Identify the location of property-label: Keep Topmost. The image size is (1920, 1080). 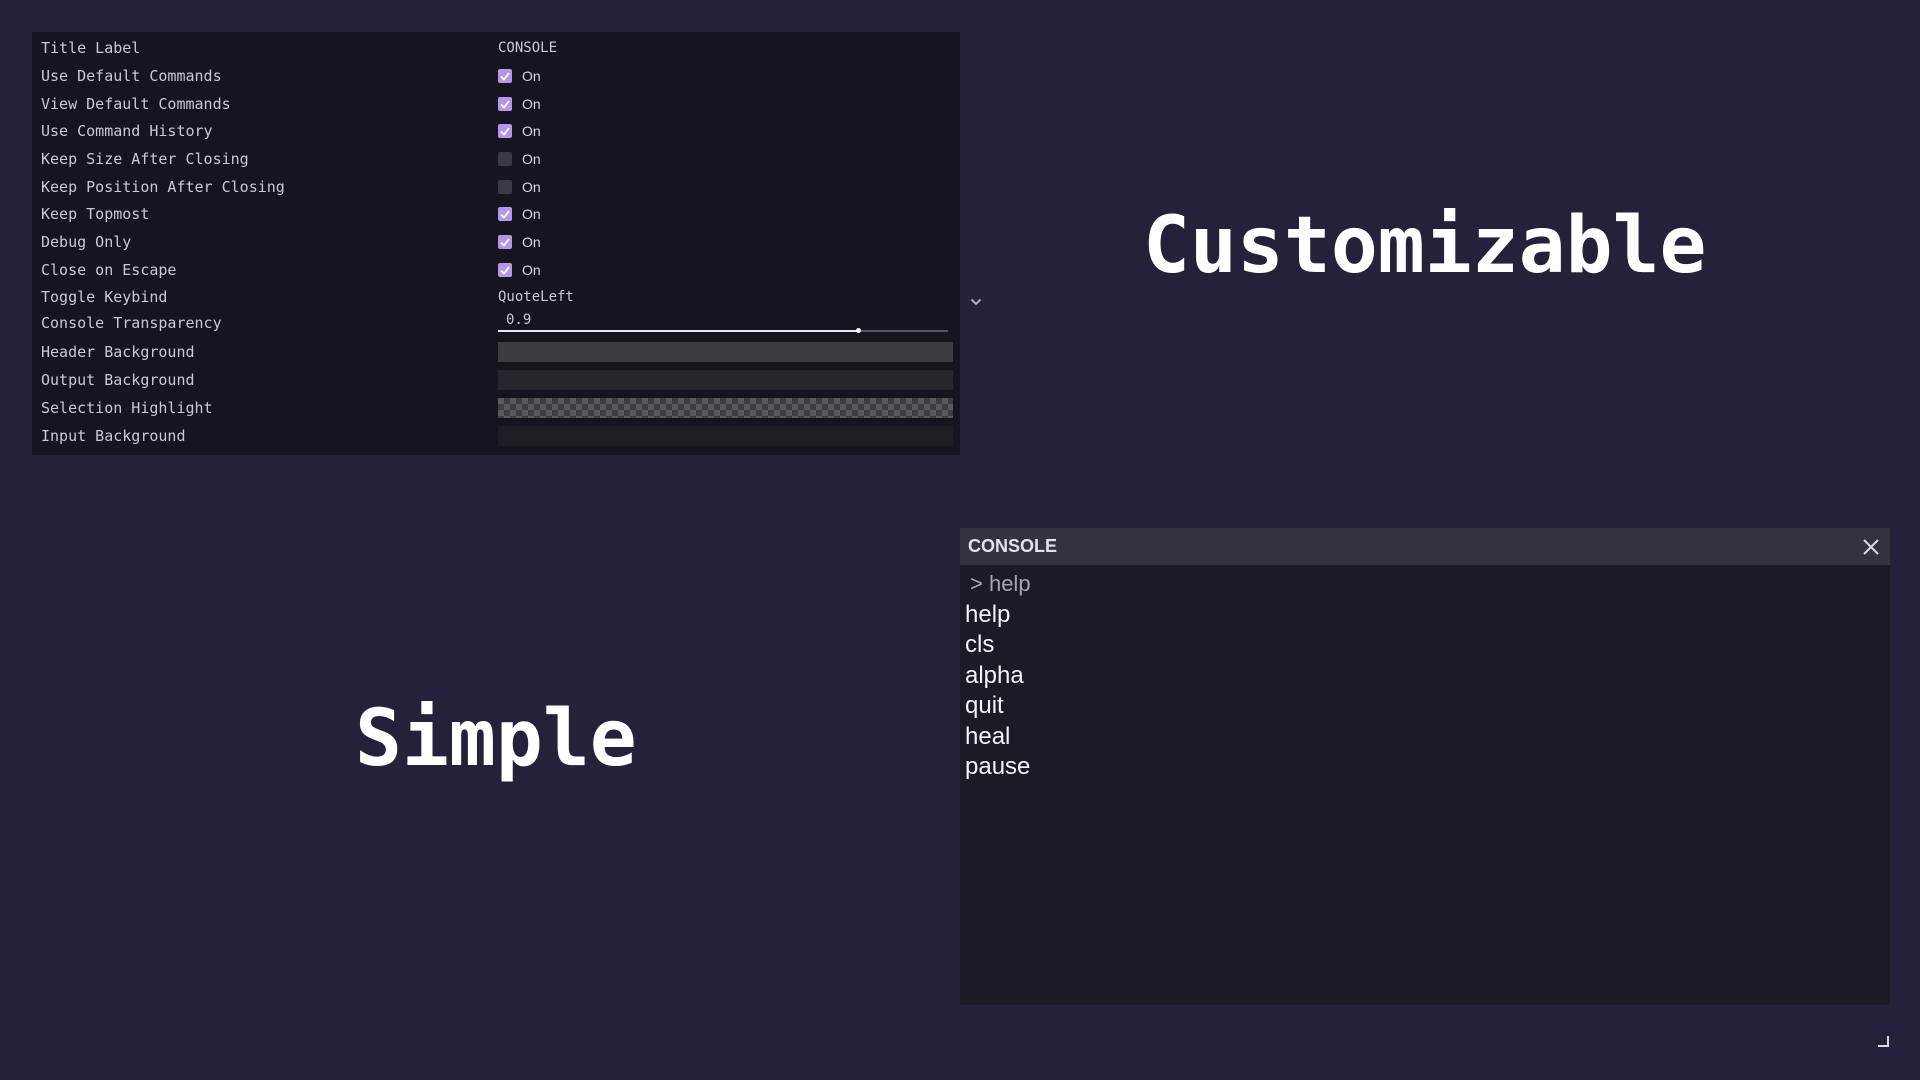
(95, 214).